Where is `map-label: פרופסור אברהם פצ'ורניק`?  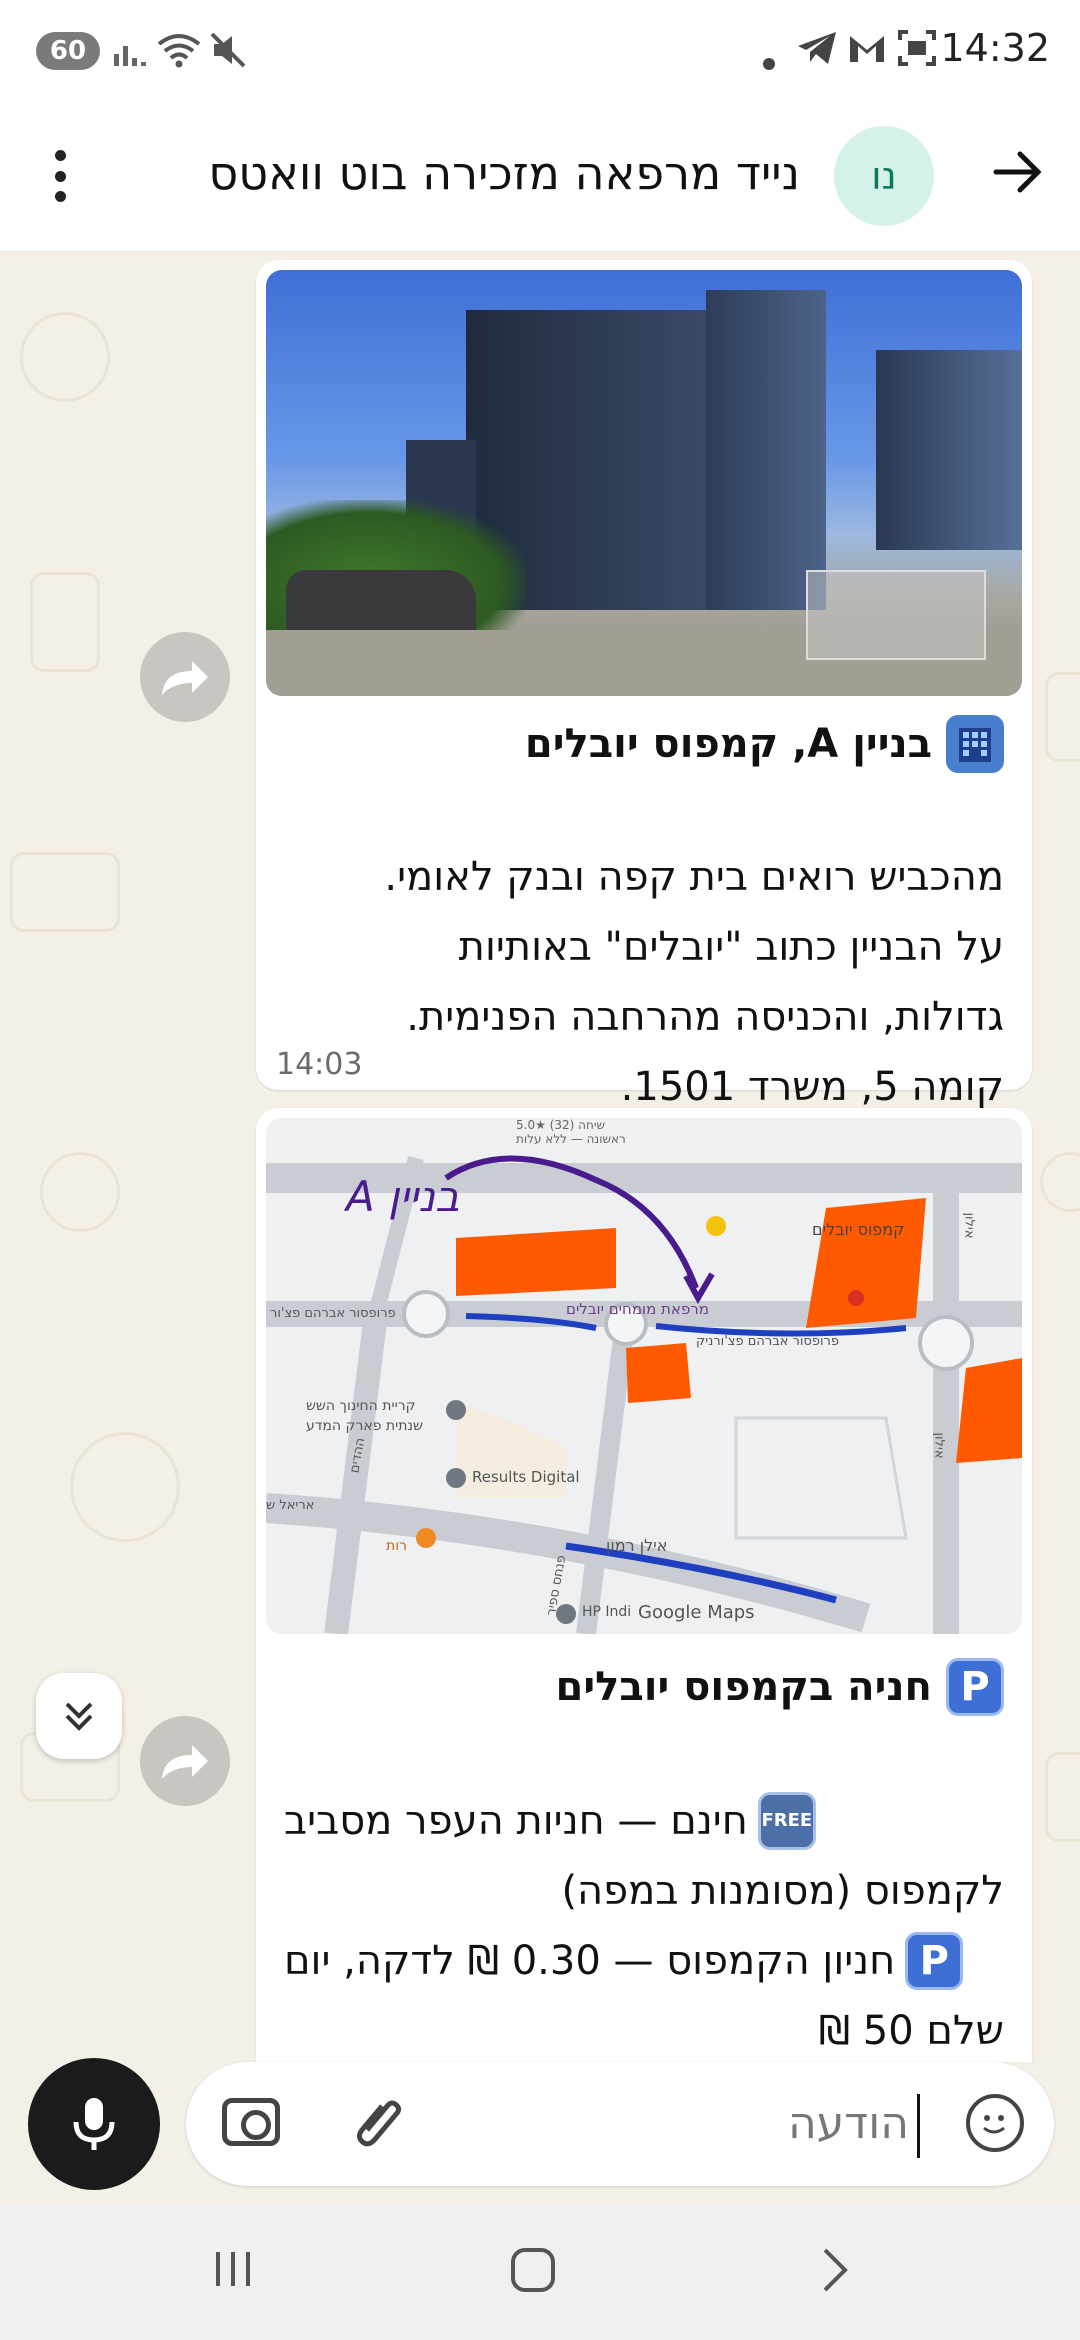
map-label: פרופסור אברהם פצ'ורניק is located at coordinates (767, 1341).